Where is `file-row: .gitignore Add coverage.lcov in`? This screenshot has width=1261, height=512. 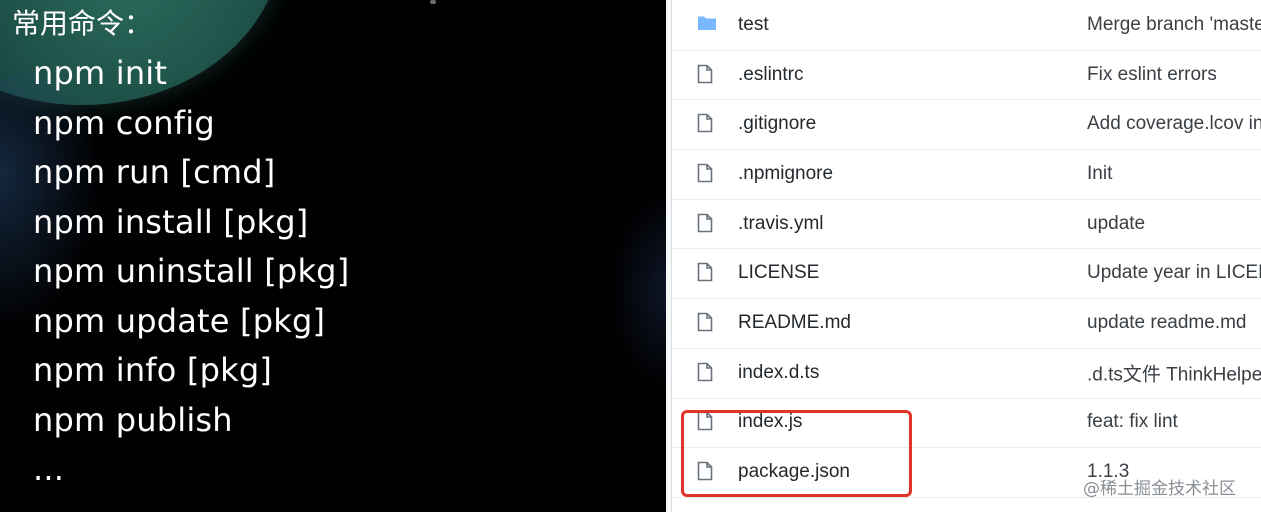 file-row: .gitignore Add coverage.lcov in is located at coordinates (966, 125).